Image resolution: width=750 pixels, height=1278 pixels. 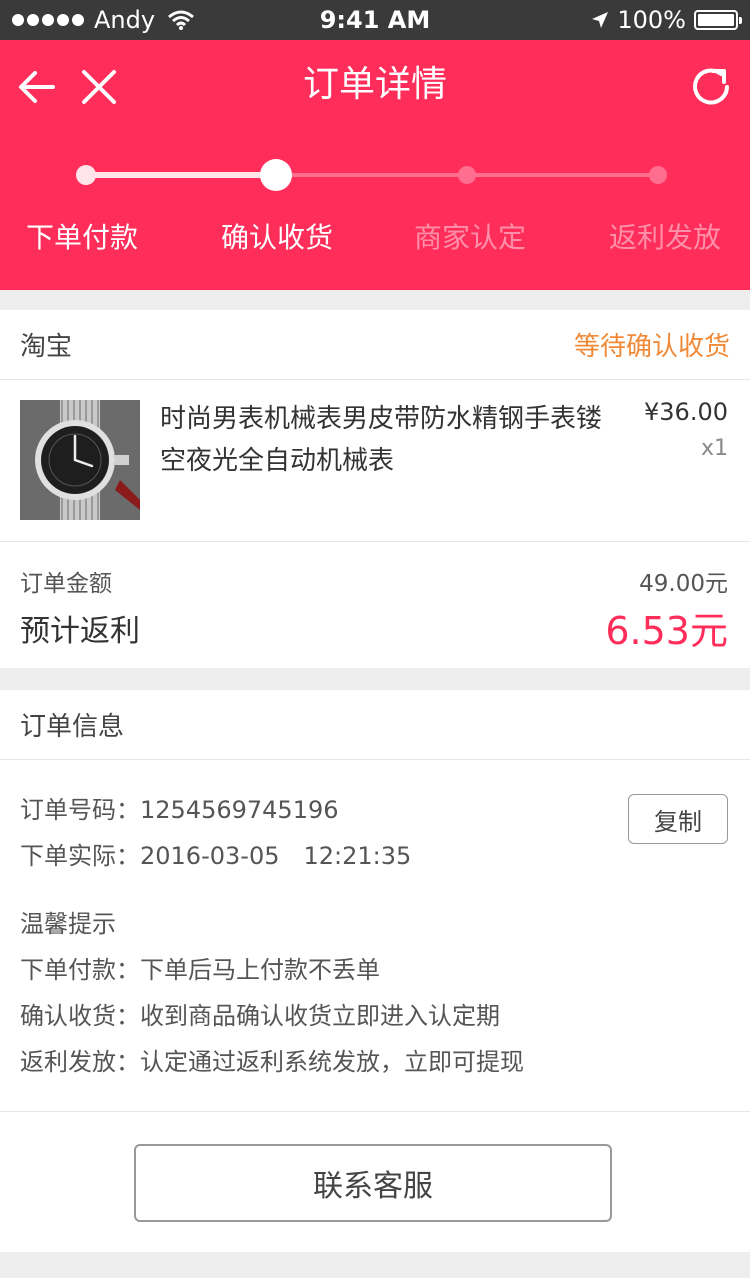 What do you see at coordinates (239, 810) in the screenshot?
I see `order-number-value: 1254569745196` at bounding box center [239, 810].